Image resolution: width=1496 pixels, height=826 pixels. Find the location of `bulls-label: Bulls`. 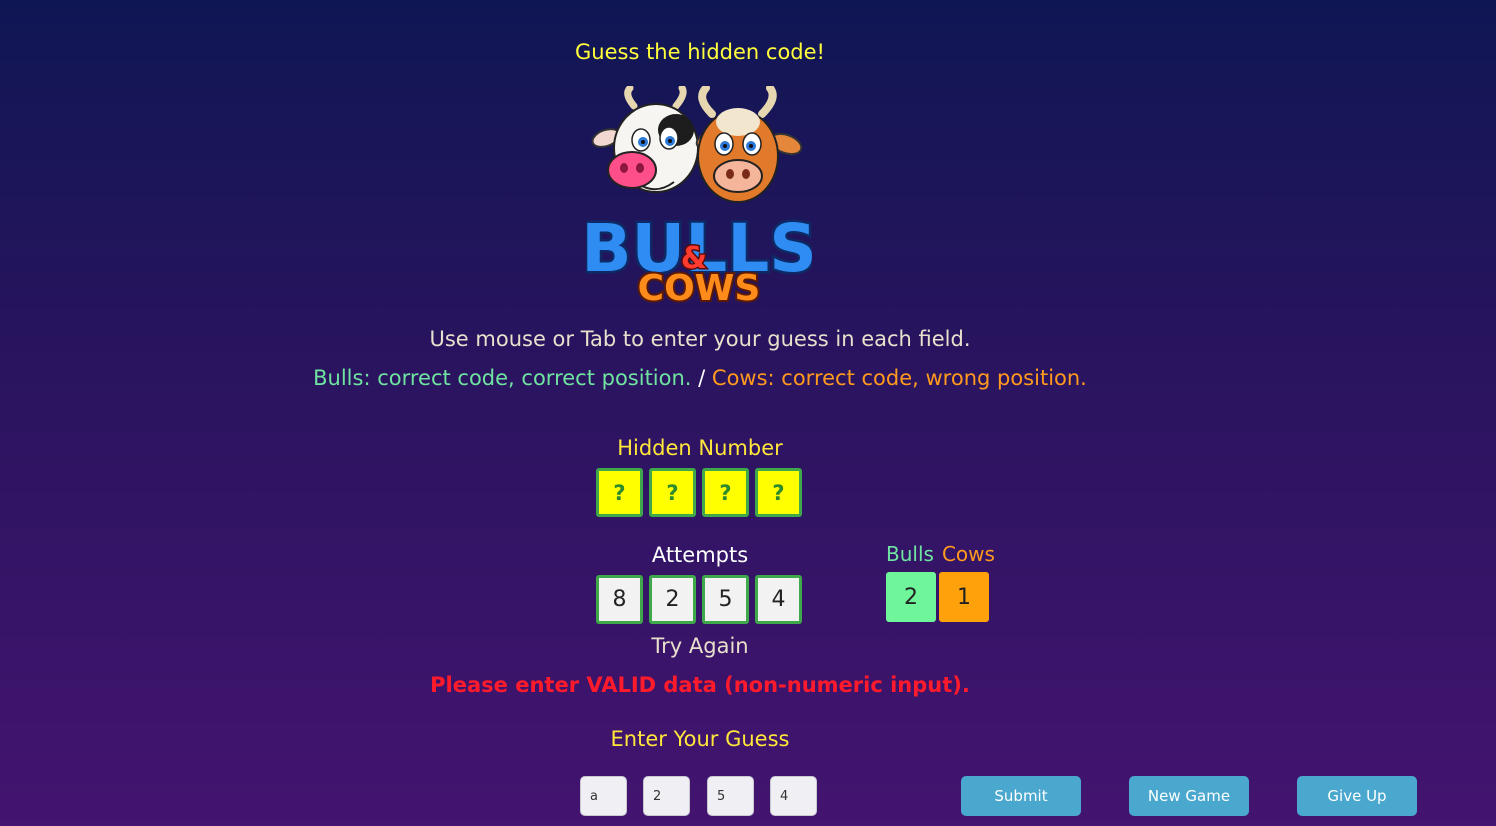

bulls-label: Bulls is located at coordinates (910, 554).